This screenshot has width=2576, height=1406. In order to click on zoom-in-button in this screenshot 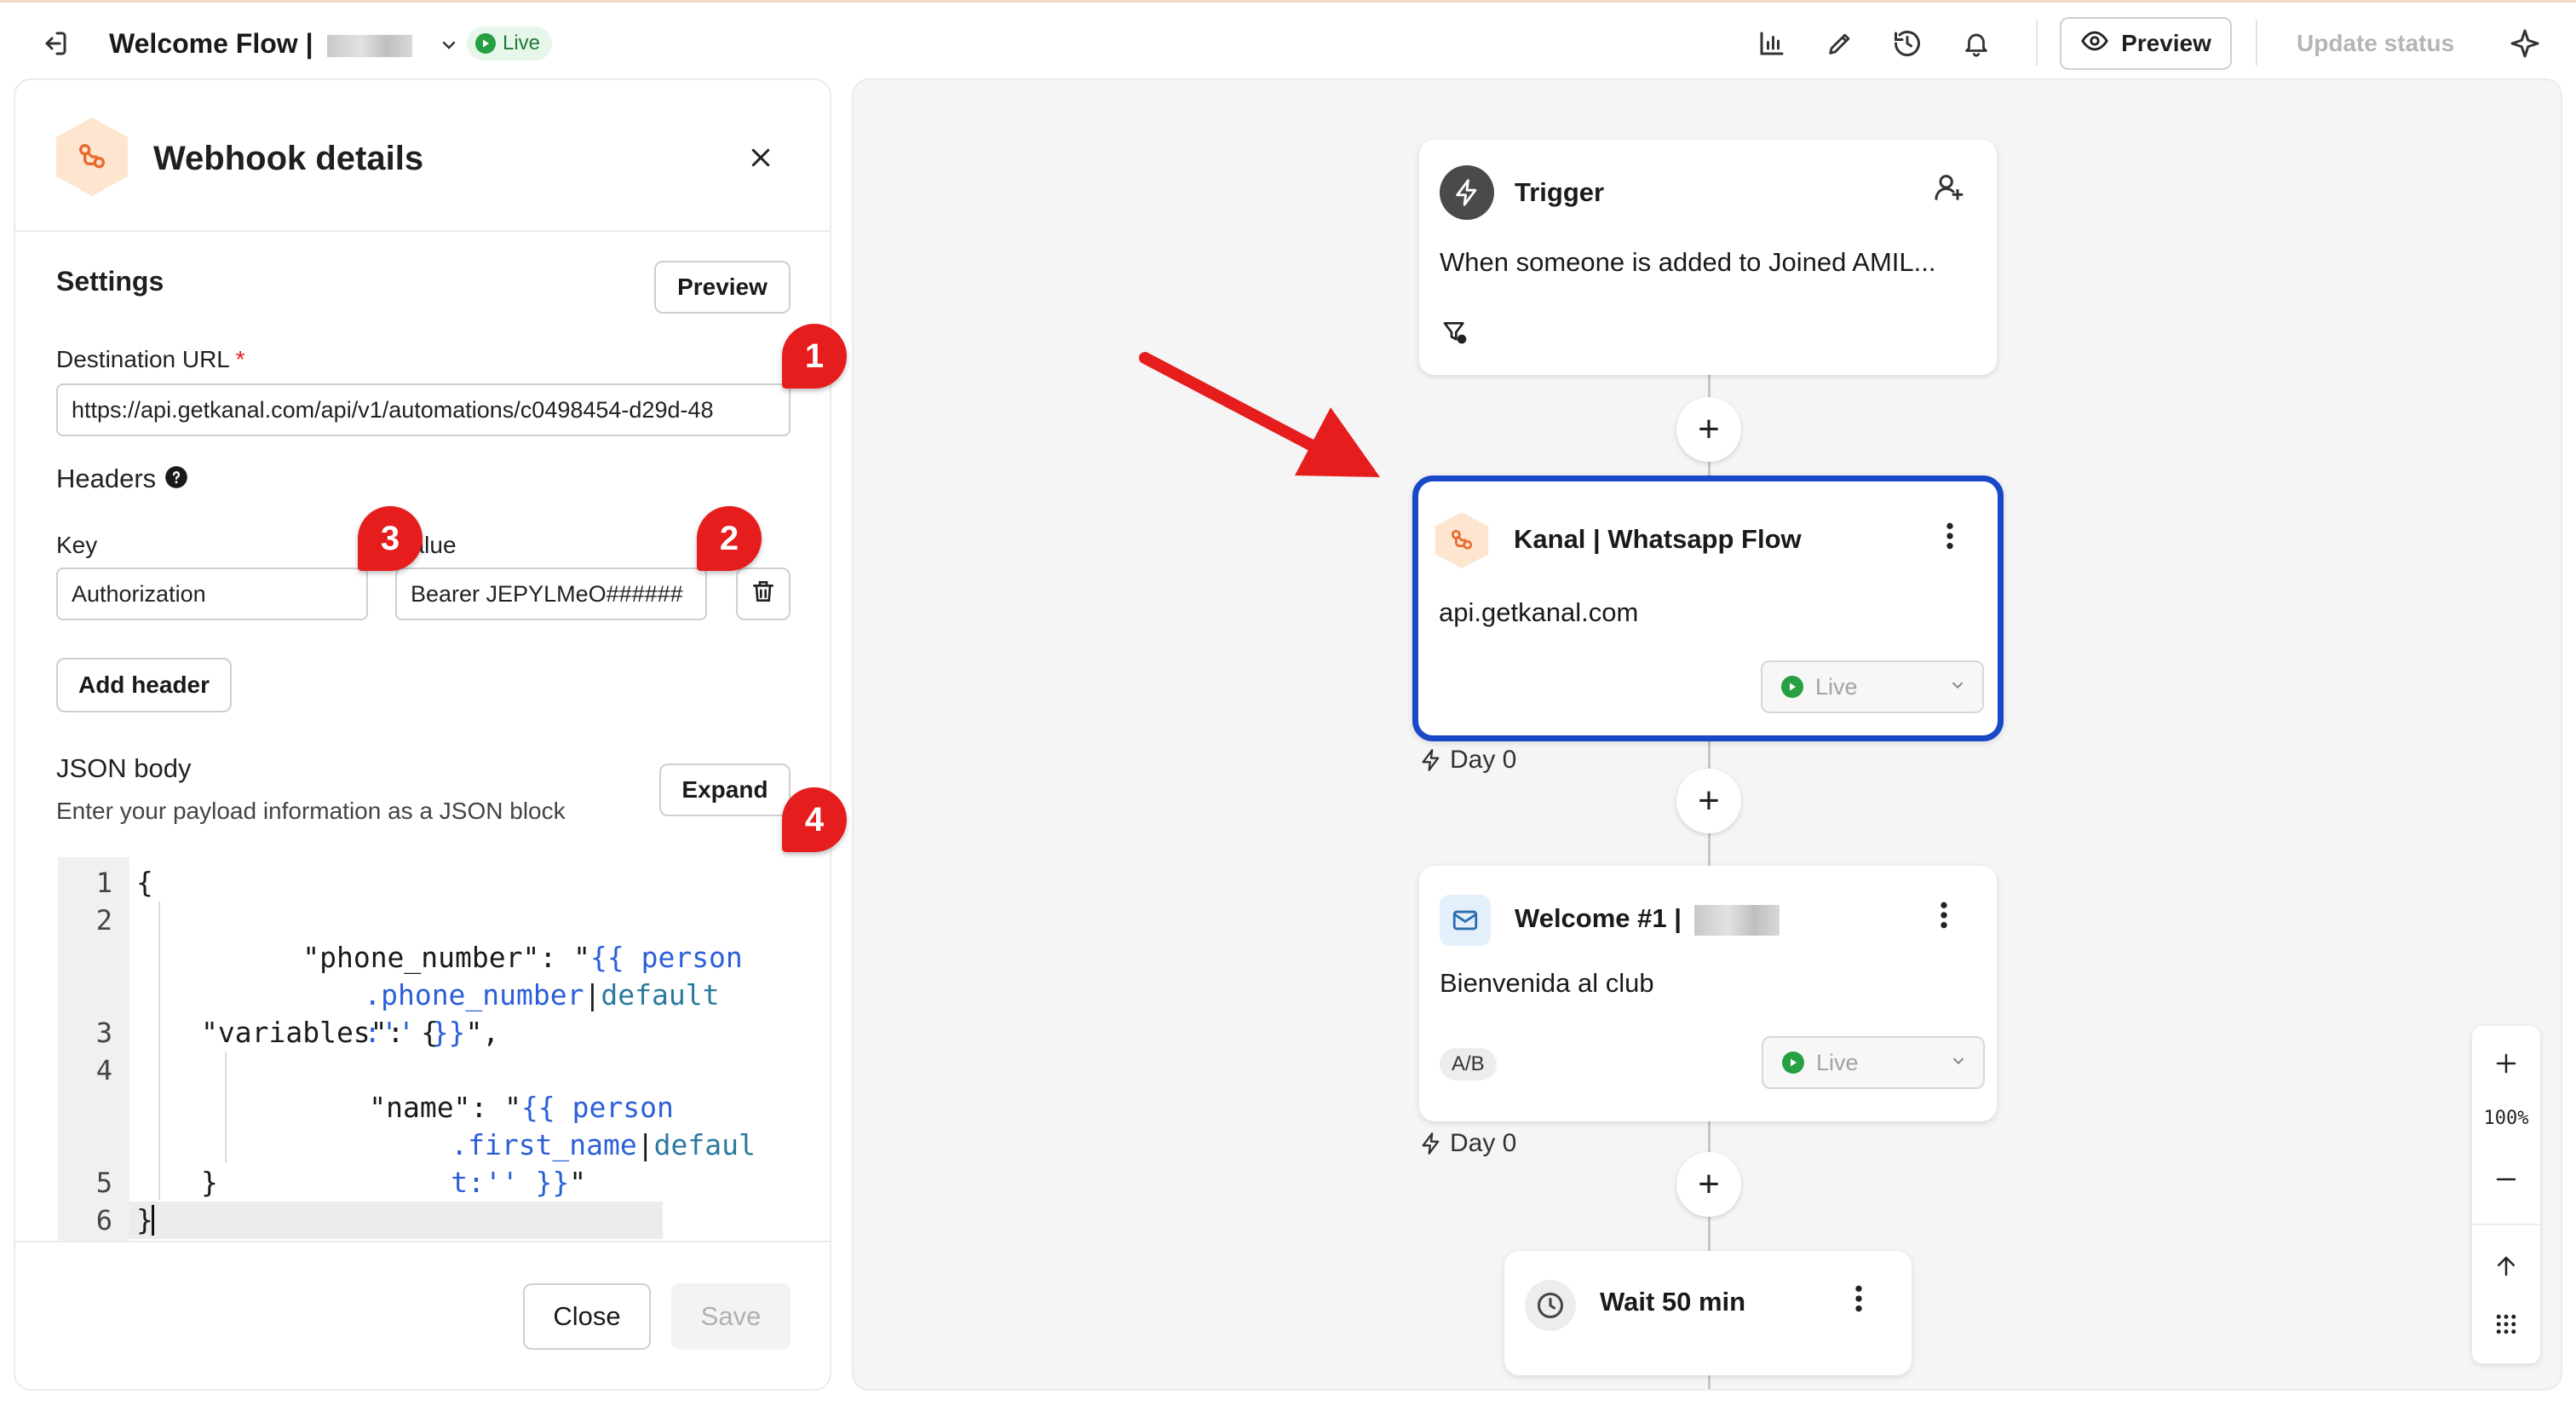, I will do `click(2506, 1063)`.